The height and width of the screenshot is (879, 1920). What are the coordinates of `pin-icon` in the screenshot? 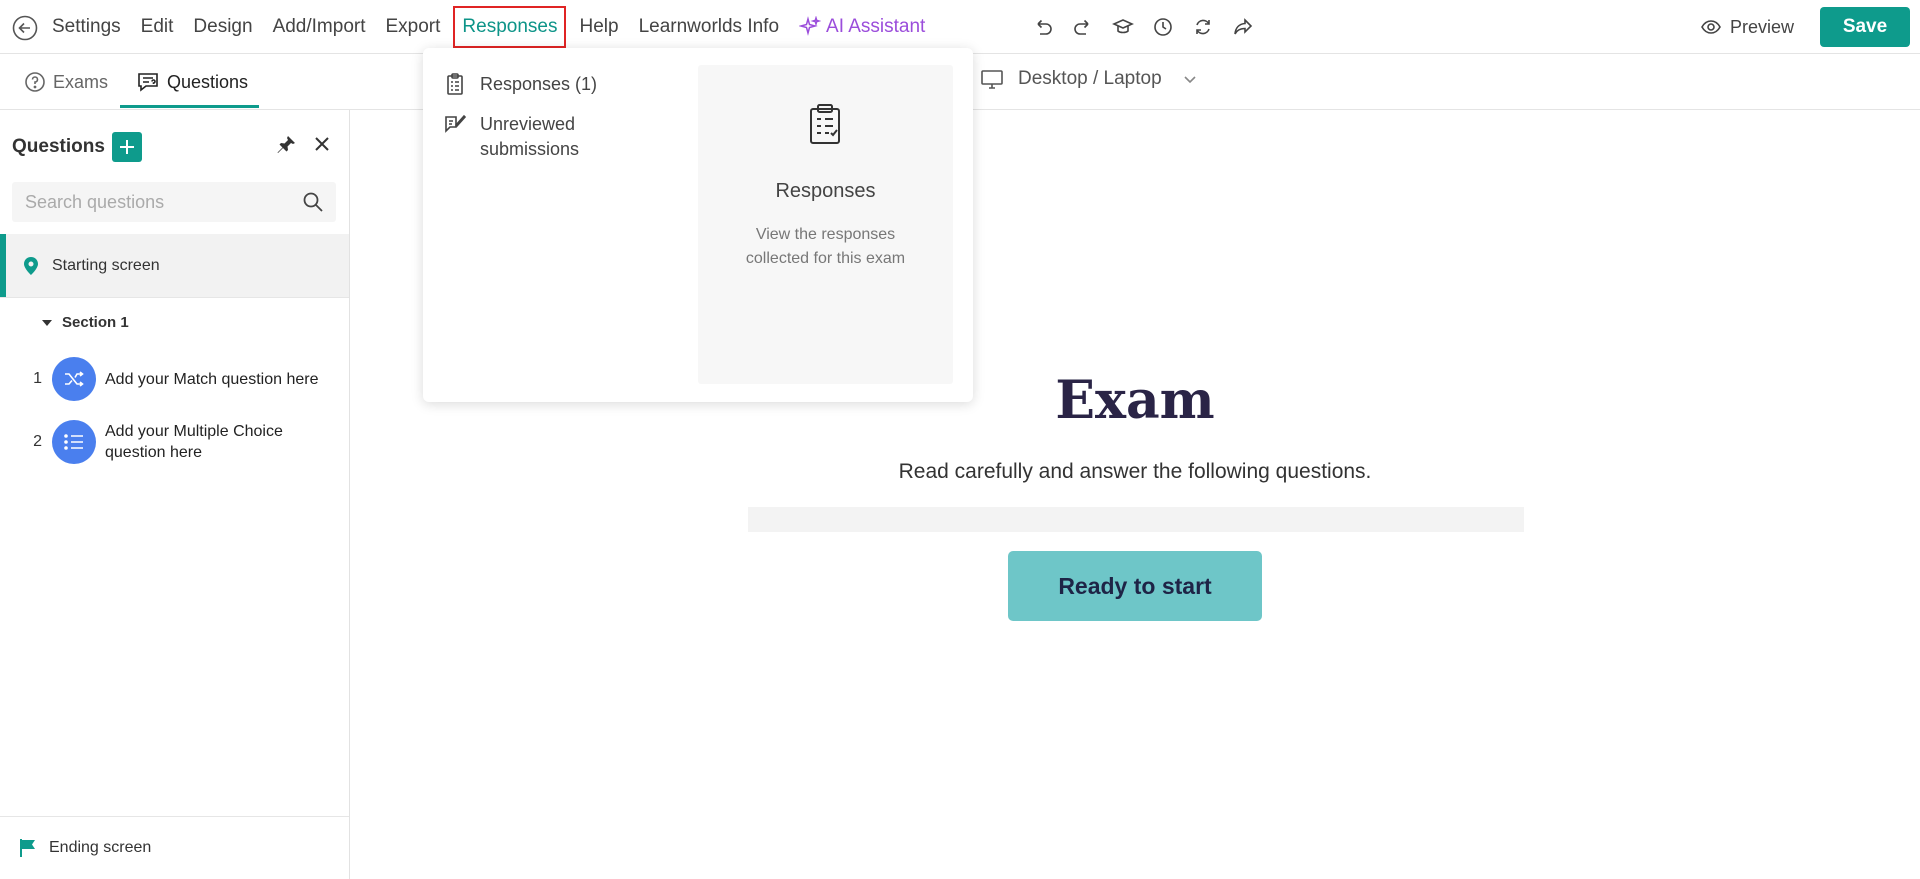 It's located at (286, 147).